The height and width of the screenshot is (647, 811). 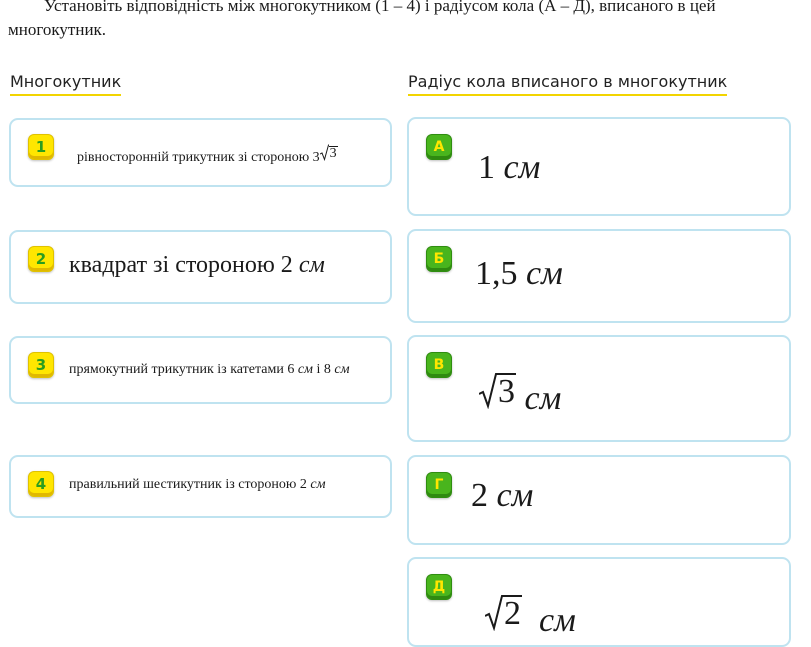 I want to click on sqrt-symbol: 2, so click(x=503, y=613).